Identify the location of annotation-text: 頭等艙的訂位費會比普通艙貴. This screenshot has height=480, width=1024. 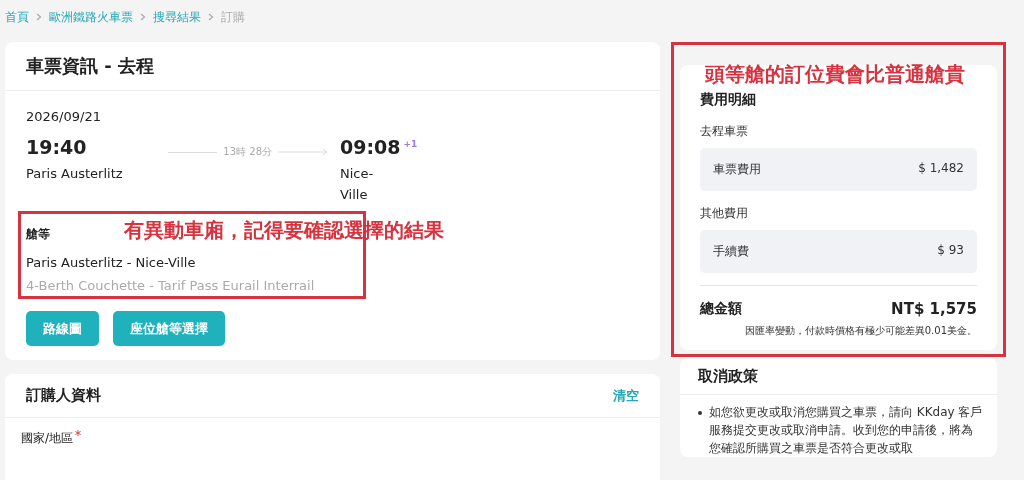
(835, 74).